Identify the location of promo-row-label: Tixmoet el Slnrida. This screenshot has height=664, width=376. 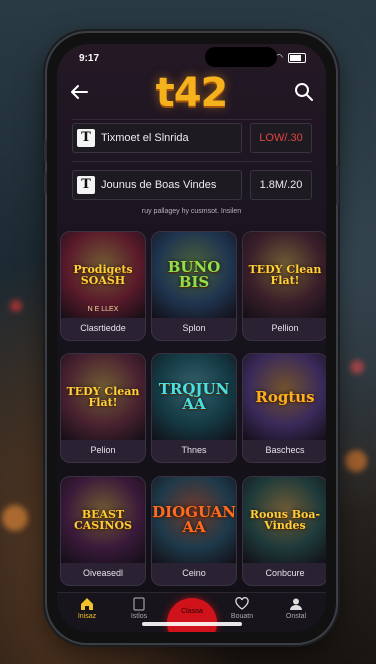
(145, 138).